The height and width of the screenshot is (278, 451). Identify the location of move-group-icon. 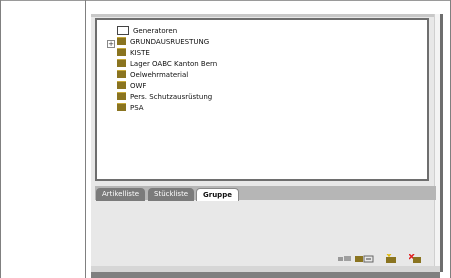
(344, 254).